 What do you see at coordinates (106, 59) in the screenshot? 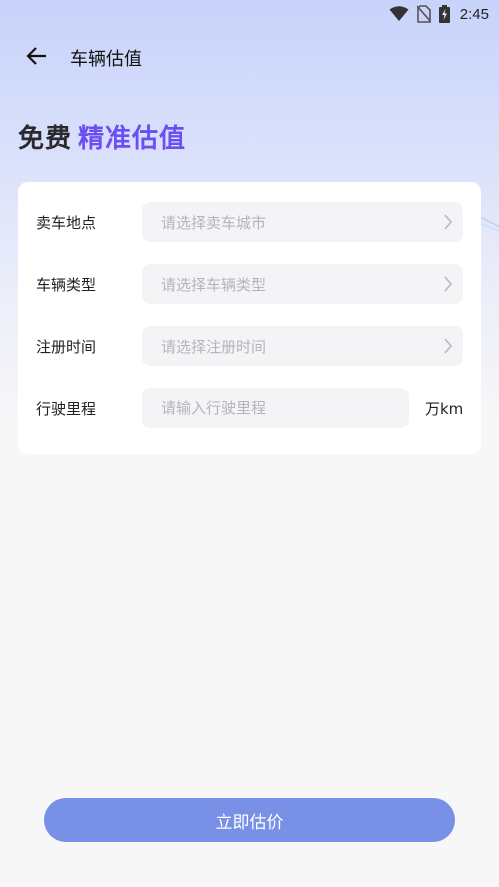
I see `page-title: 车辆估值` at bounding box center [106, 59].